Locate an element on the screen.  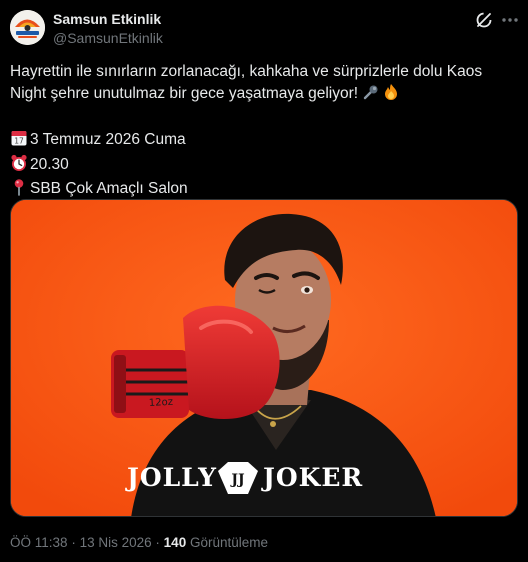
alarm-clock-icon is located at coordinates (19, 166).